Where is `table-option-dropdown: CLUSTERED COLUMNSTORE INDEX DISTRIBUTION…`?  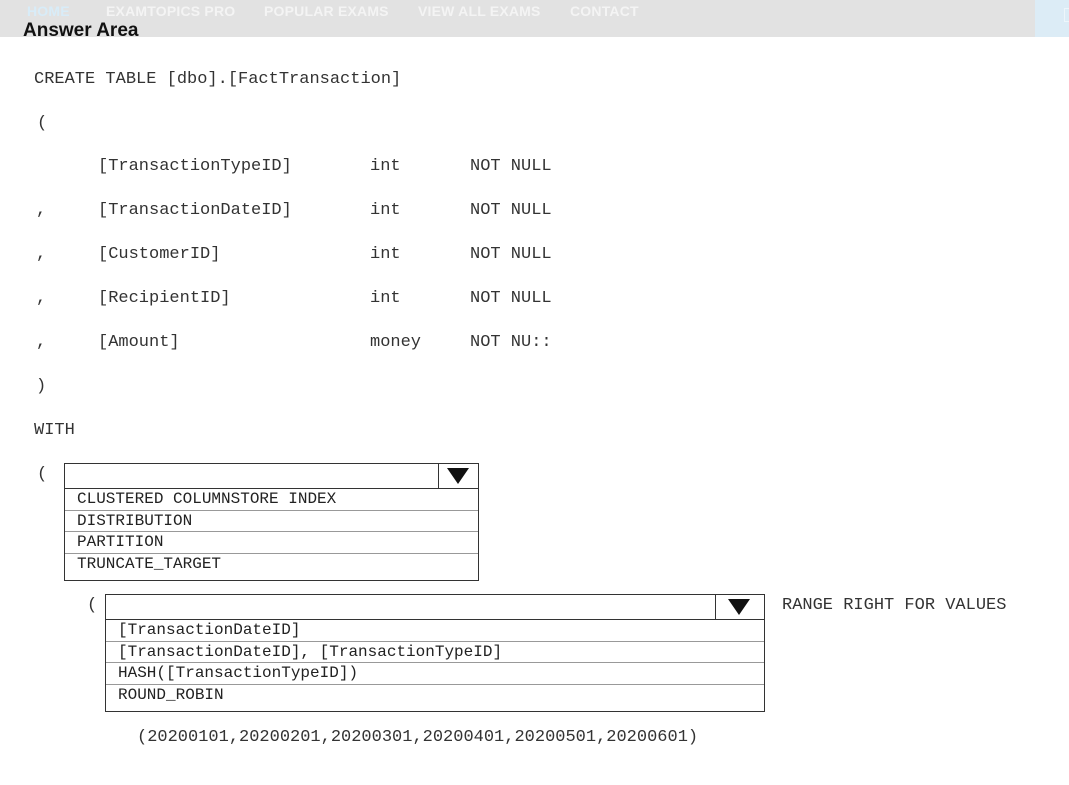
table-option-dropdown: CLUSTERED COLUMNSTORE INDEX DISTRIBUTION… is located at coordinates (271, 522).